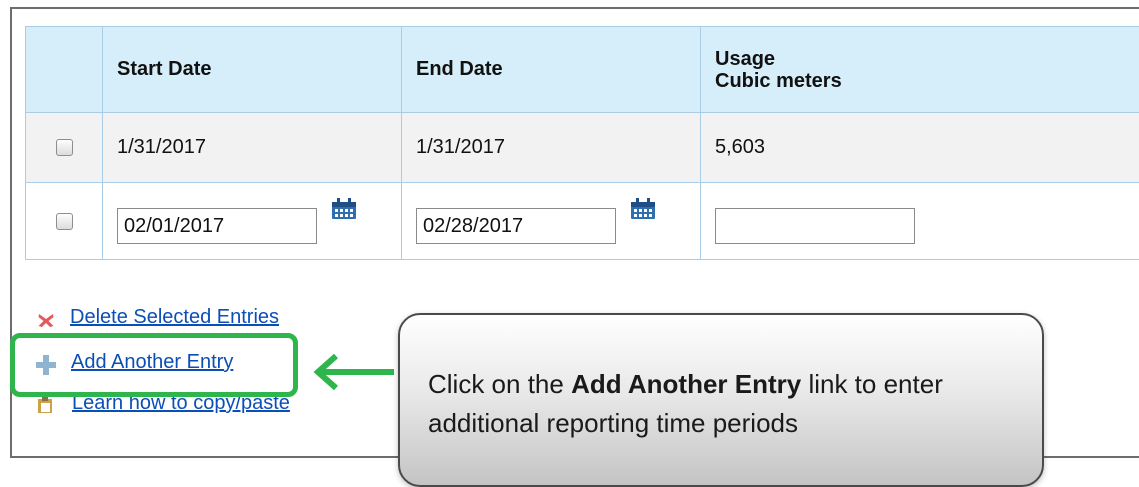  I want to click on start-date-group, so click(217, 221).